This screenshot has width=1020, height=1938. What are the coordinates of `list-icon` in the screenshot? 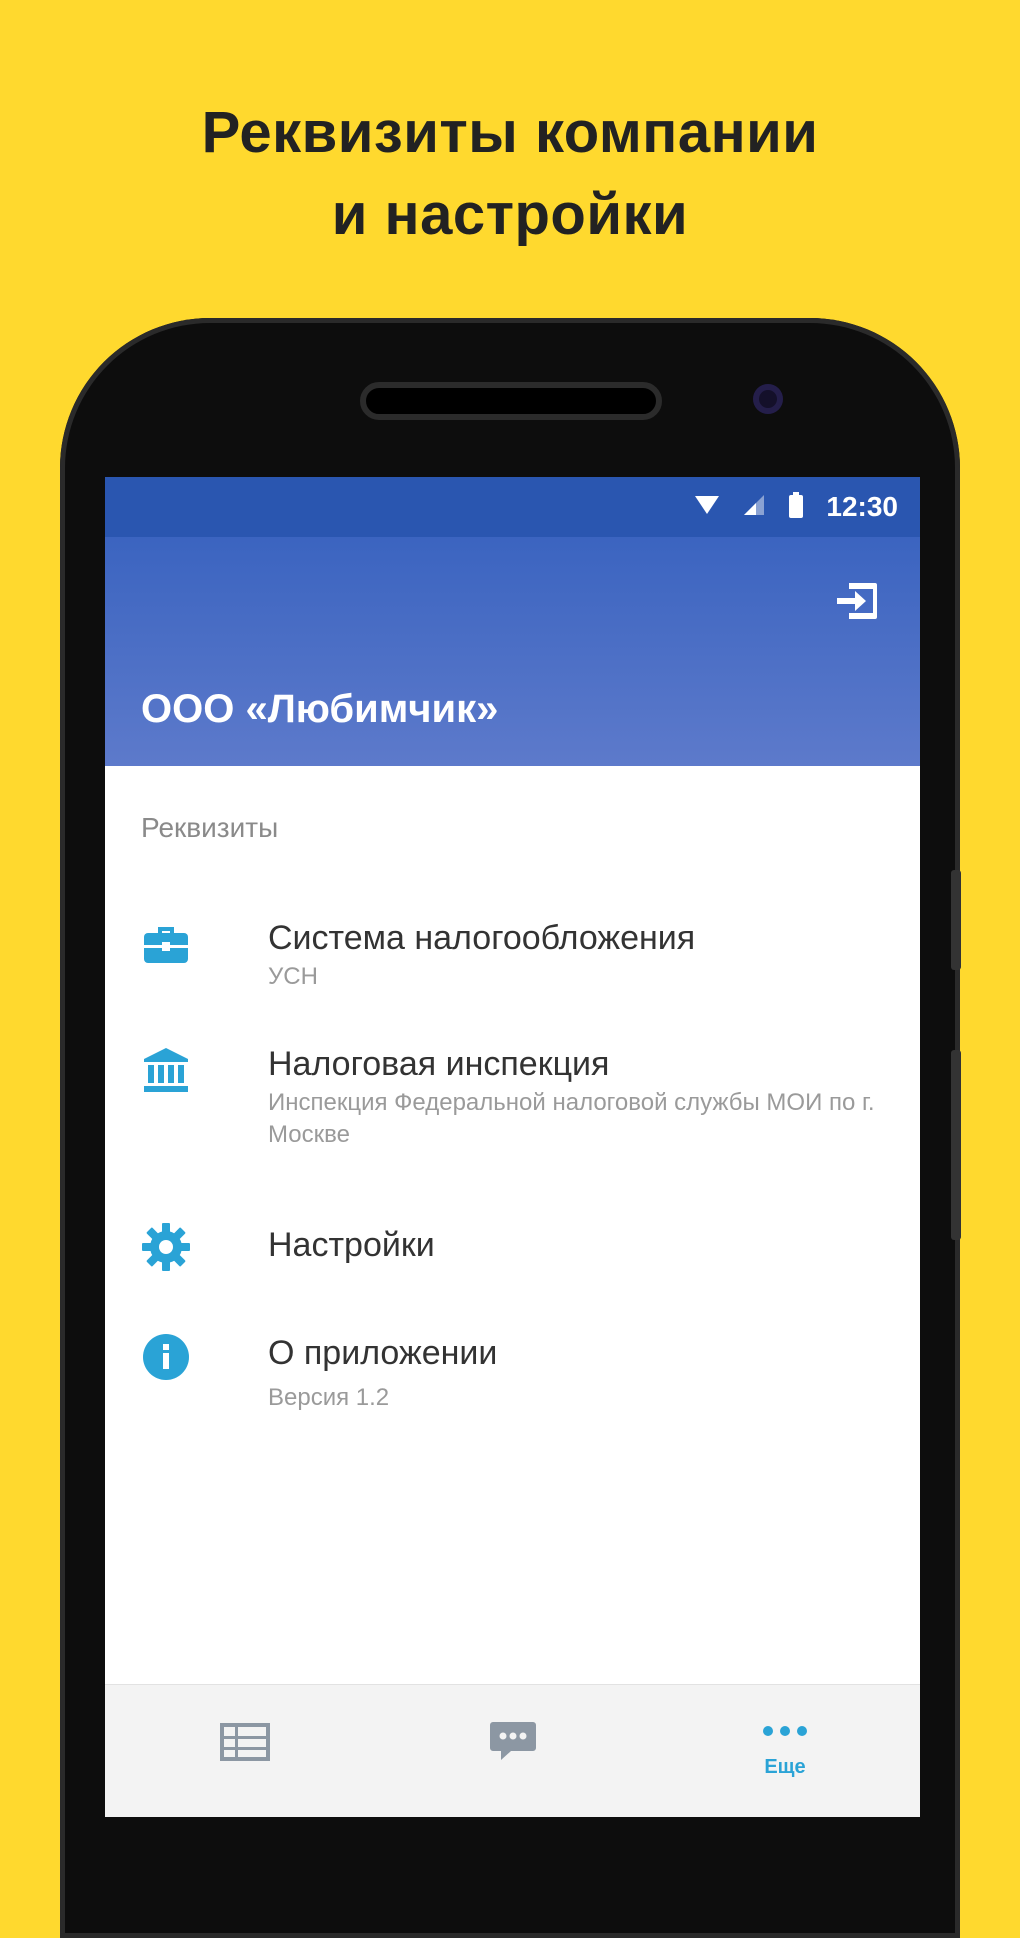 It's located at (245, 1744).